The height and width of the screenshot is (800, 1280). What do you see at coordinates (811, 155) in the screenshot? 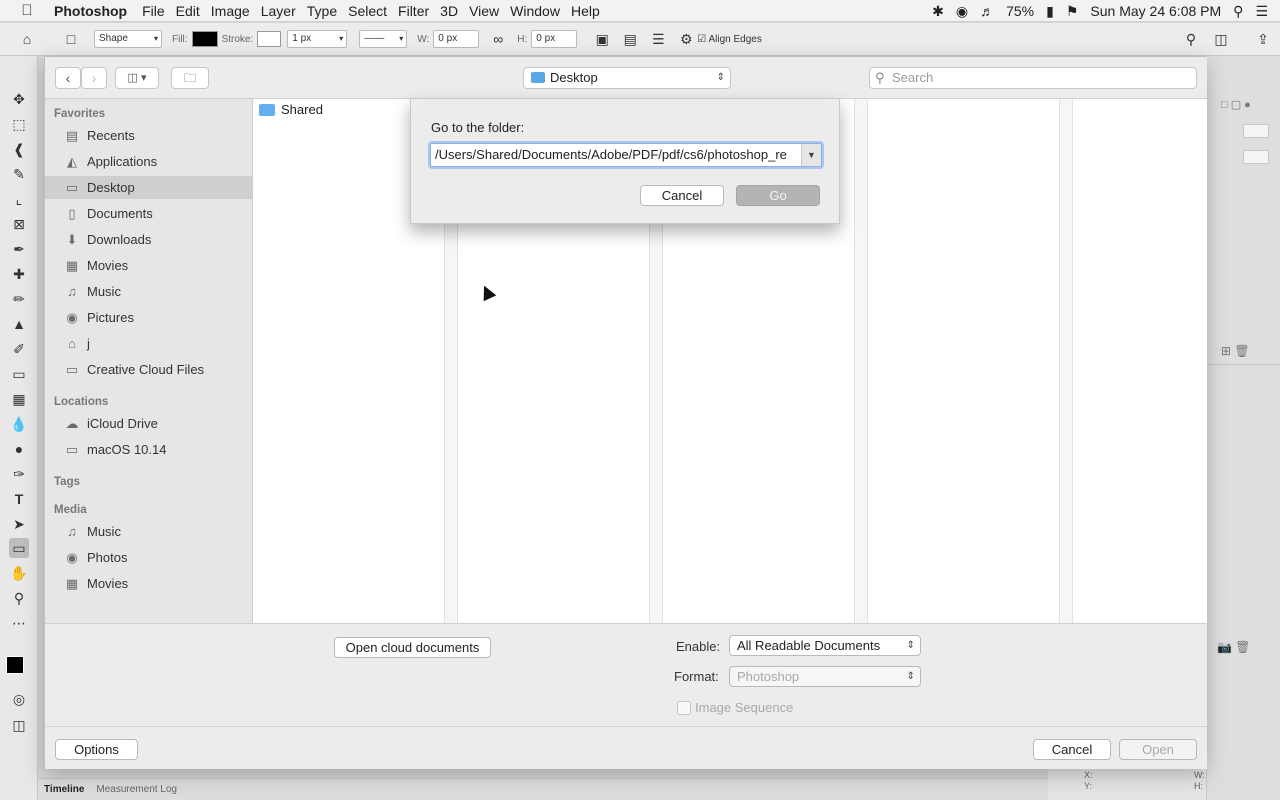
I see `path-history-dropdown-icon: ▼` at bounding box center [811, 155].